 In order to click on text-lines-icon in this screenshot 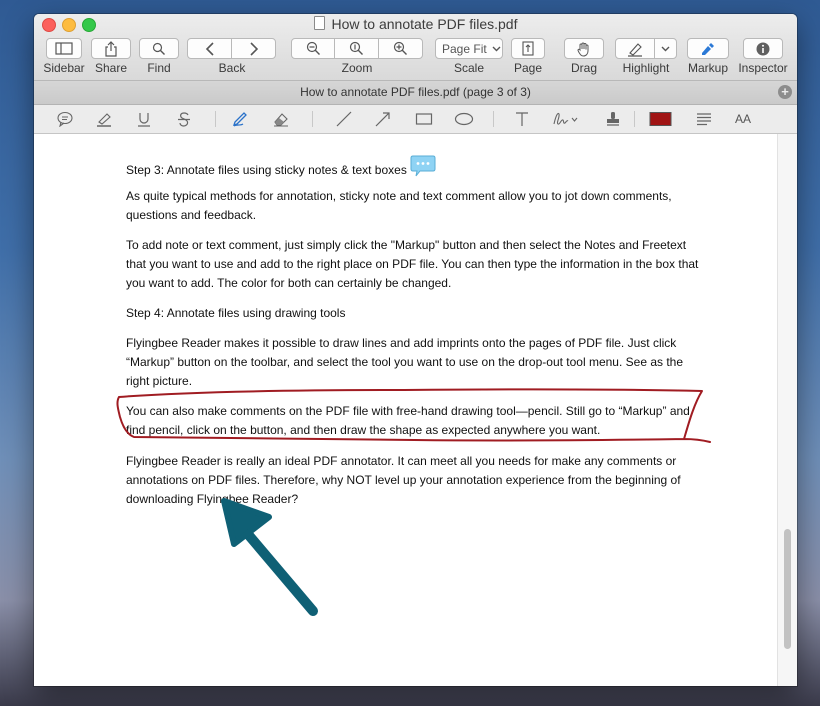, I will do `click(704, 119)`.